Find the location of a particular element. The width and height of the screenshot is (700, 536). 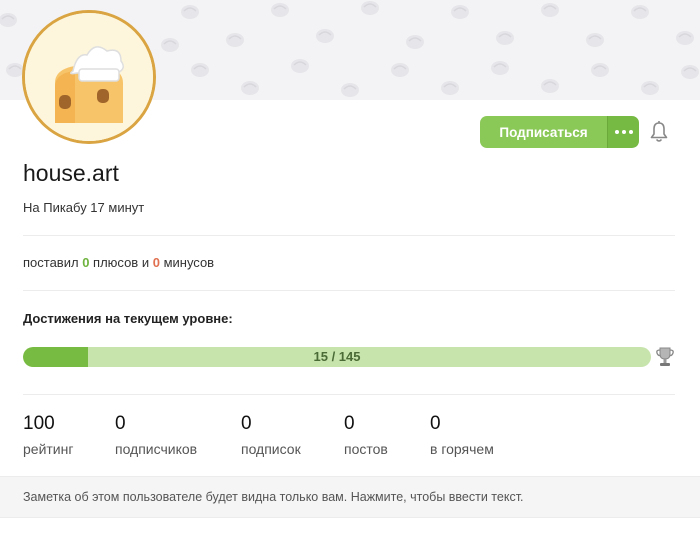

stat-posts: 0 постов is located at coordinates (366, 435).